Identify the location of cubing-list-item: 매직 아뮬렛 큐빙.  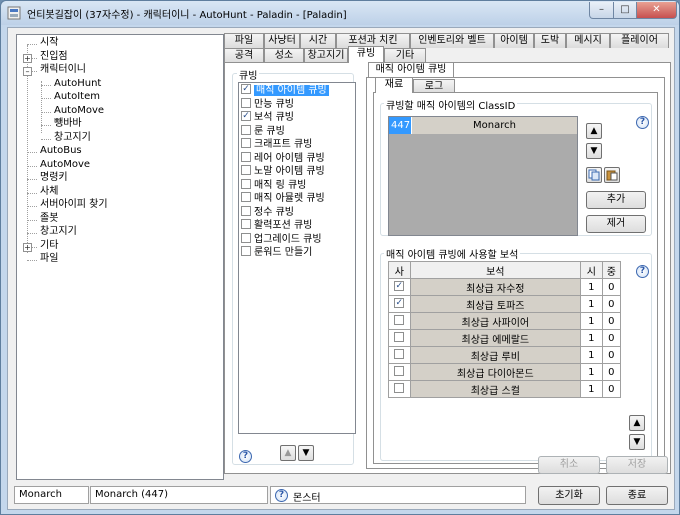
(283, 199).